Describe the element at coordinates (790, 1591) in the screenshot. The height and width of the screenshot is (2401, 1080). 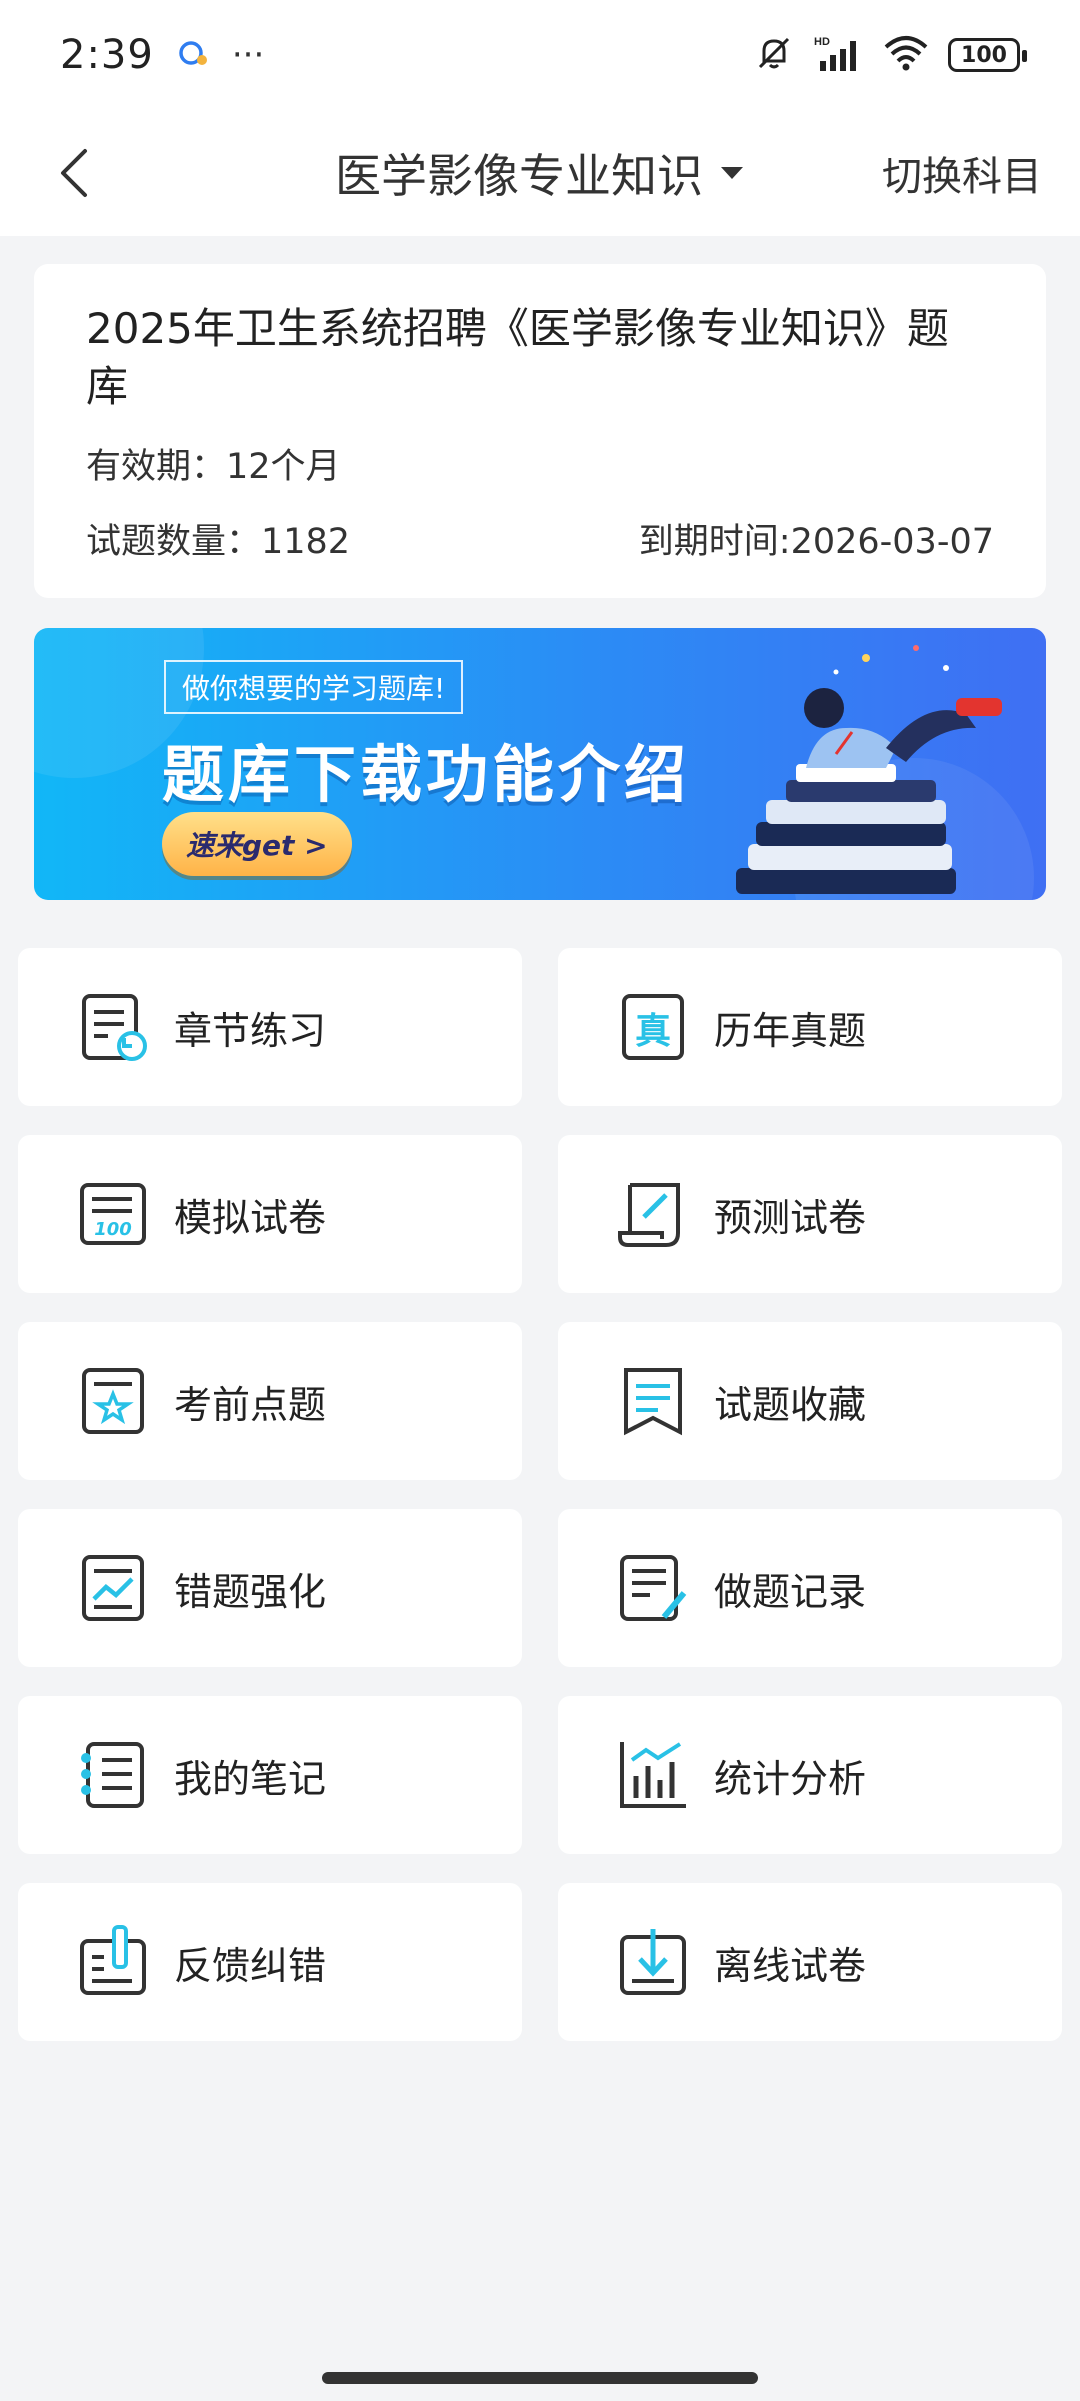
I see `menu-item-label: 做题记录` at that location.